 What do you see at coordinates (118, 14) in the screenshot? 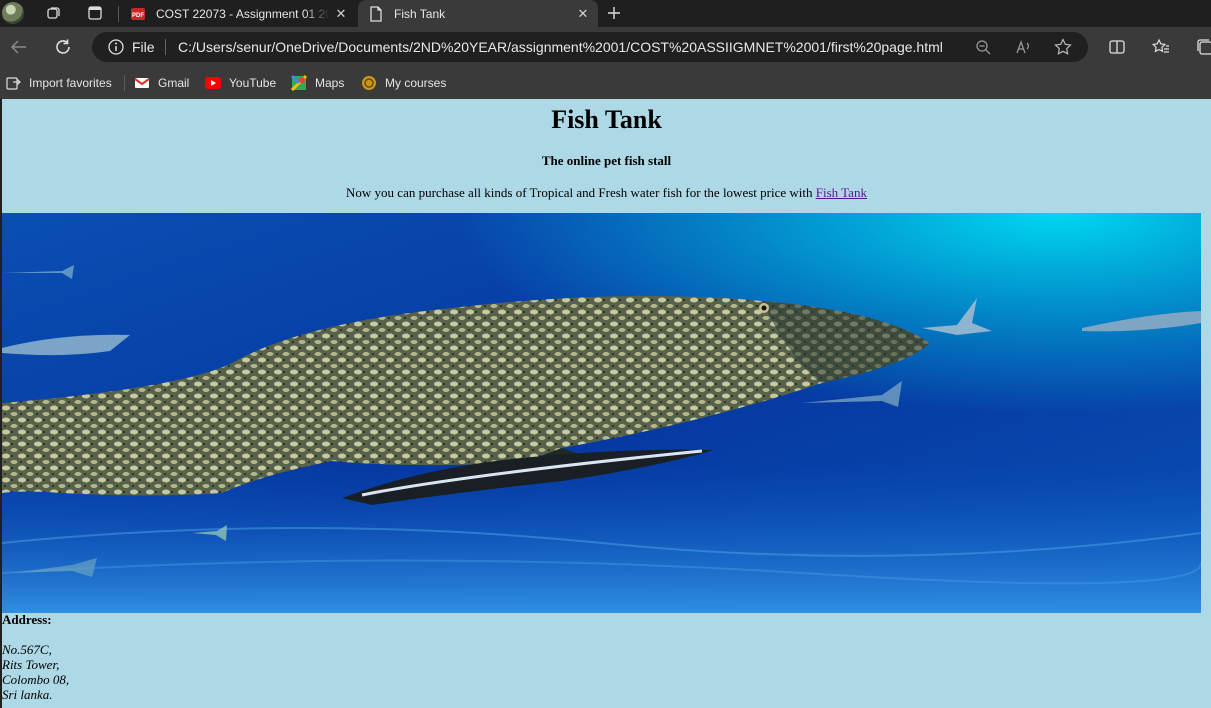
I see `tab-separator` at bounding box center [118, 14].